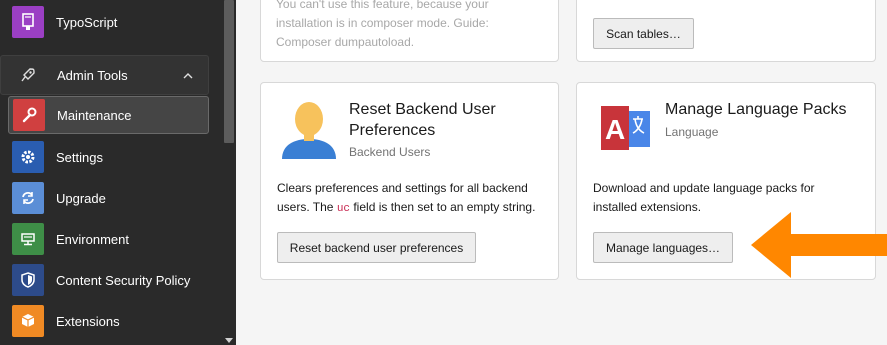  I want to click on refresh-icon, so click(28, 198).